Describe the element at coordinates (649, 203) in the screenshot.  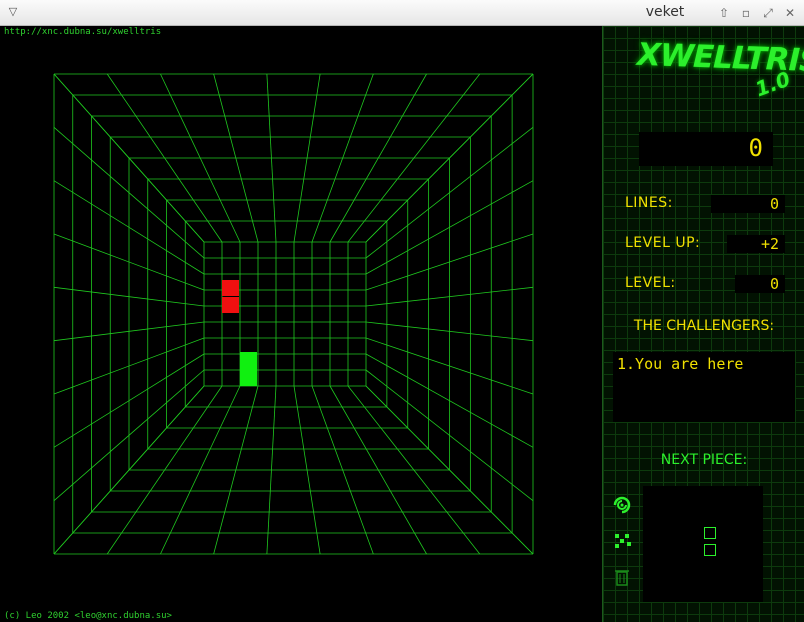
I see `lines-label: LINES:` at that location.